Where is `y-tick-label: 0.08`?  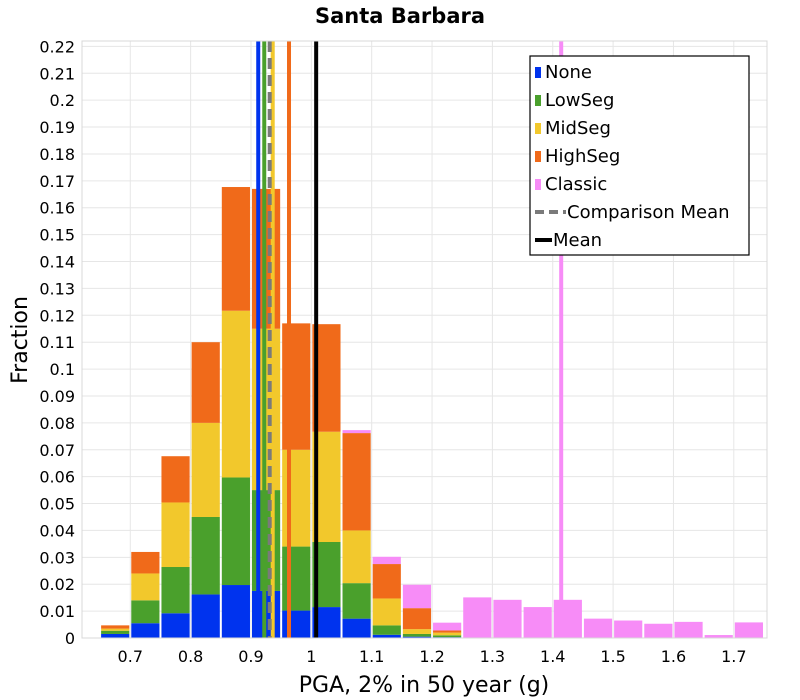
y-tick-label: 0.08 is located at coordinates (57, 423).